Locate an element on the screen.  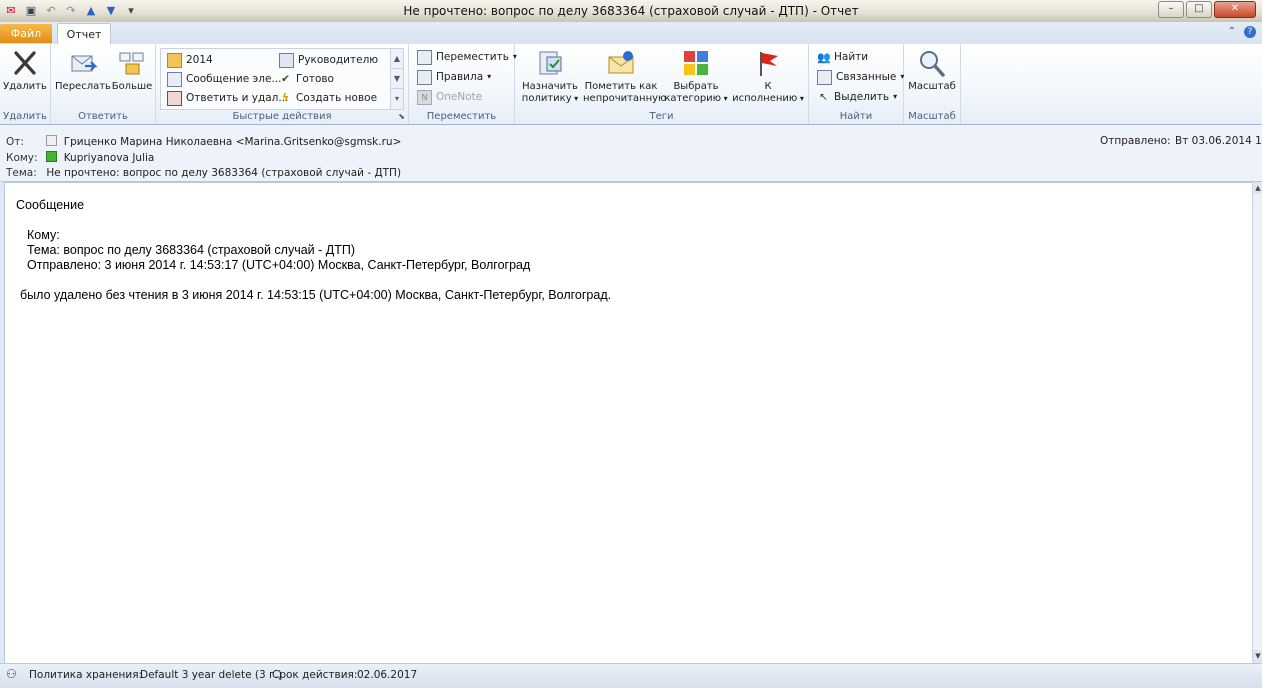
sent-label: Отправлено: is located at coordinates (1135, 141).